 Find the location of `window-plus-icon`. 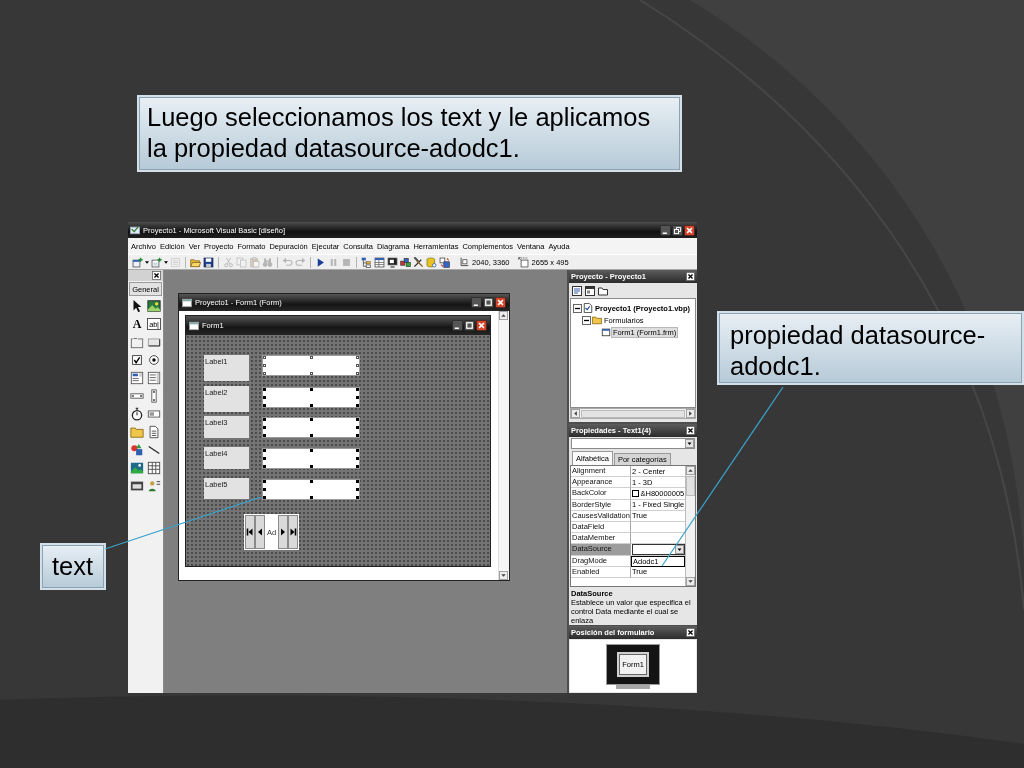

window-plus-icon is located at coordinates (137, 262).